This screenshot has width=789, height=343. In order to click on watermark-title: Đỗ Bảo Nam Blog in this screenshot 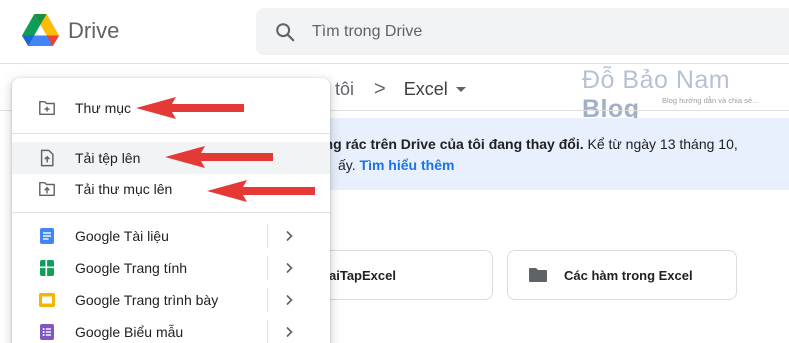, I will do `click(656, 94)`.